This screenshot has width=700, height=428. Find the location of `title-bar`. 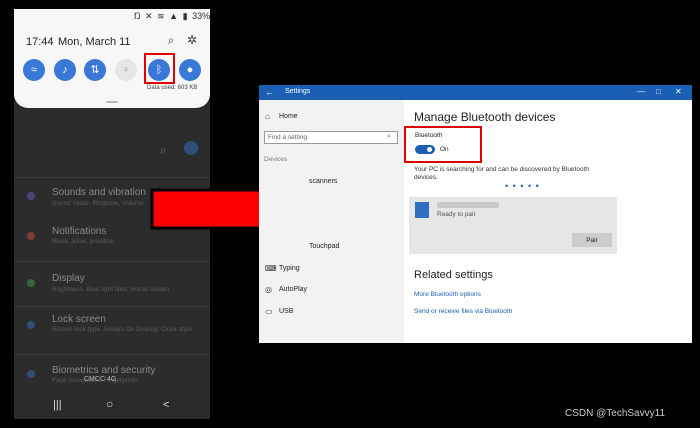

title-bar is located at coordinates (475, 92).